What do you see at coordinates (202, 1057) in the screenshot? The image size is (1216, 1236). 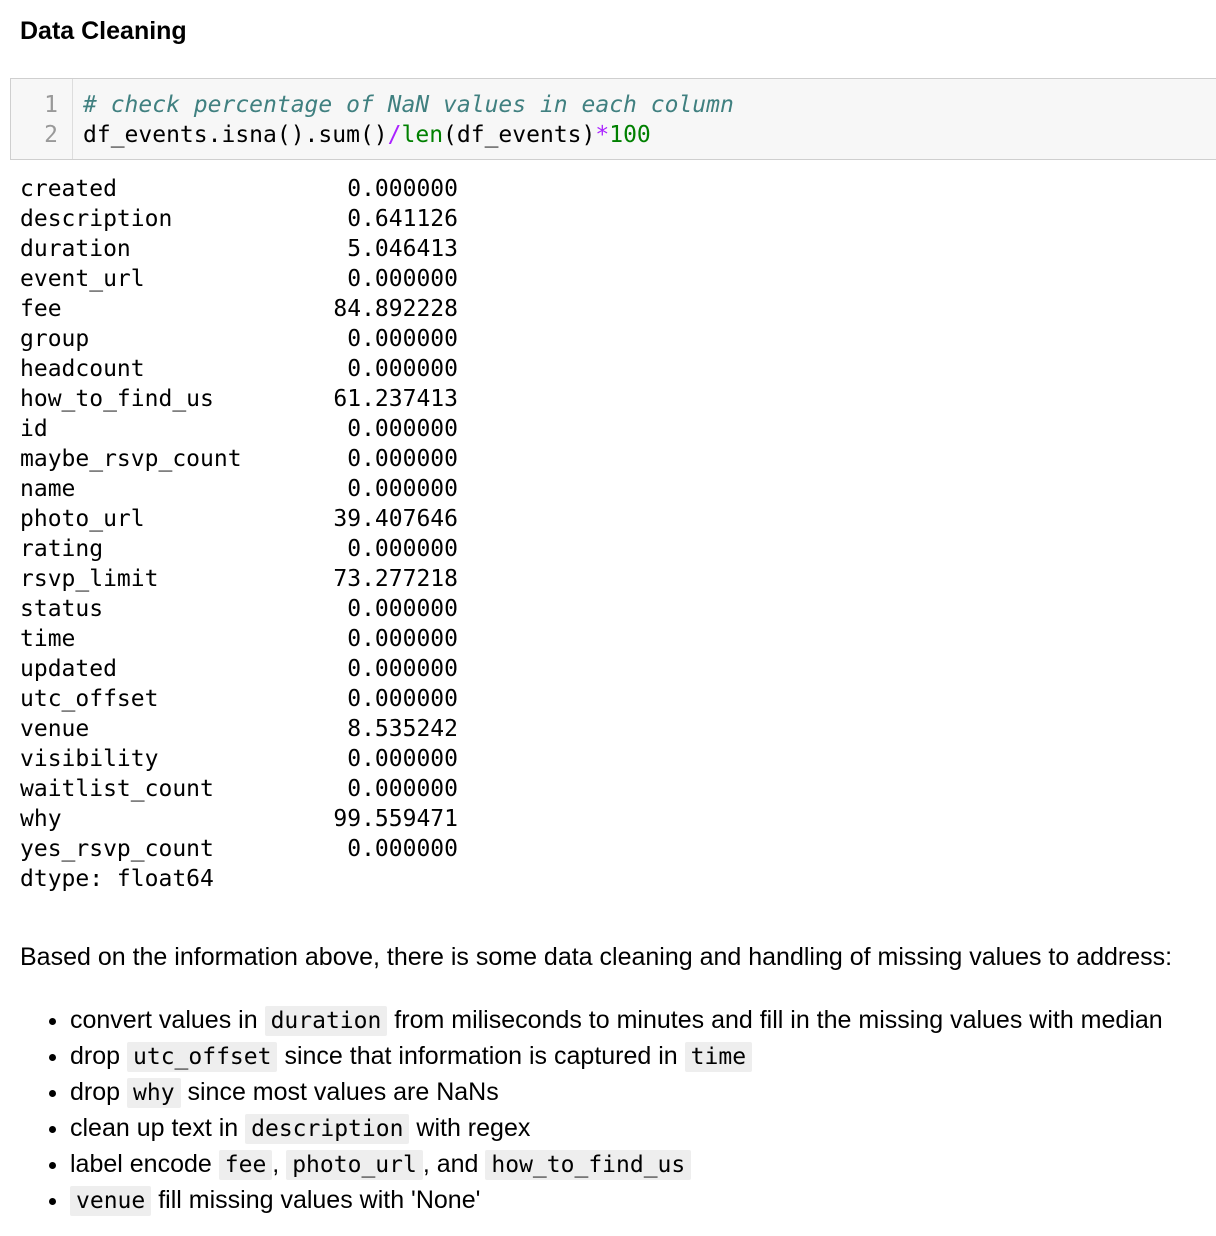 I see `inline-code: utc_offset` at bounding box center [202, 1057].